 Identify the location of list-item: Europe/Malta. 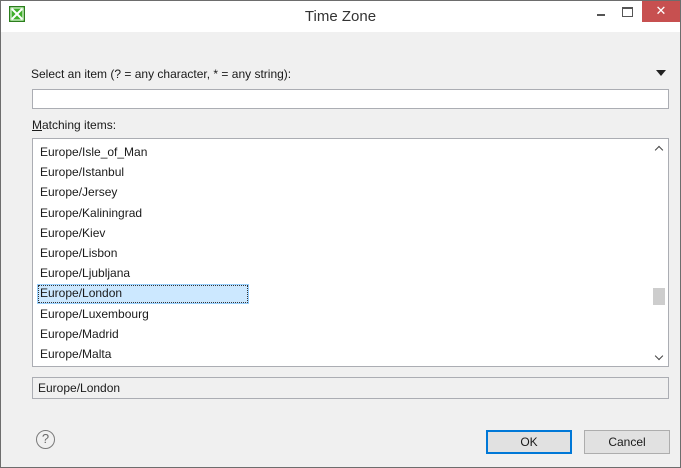
(343, 354).